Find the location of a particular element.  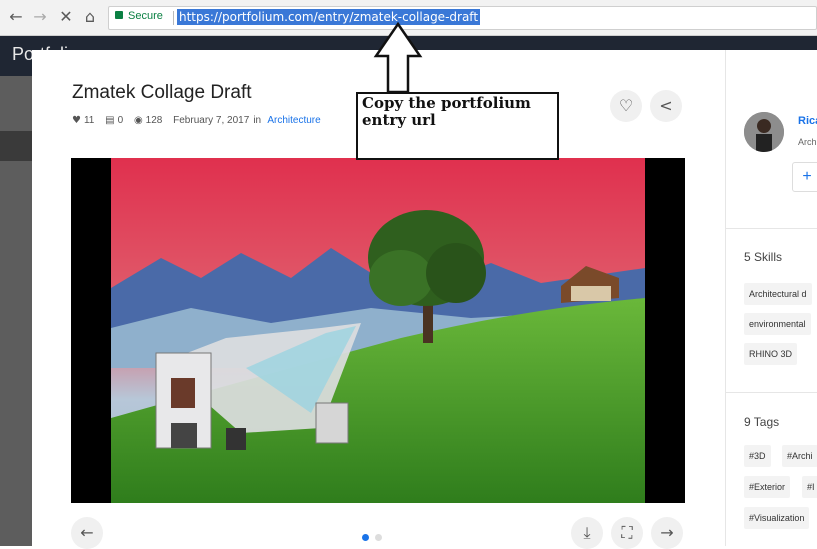

user-name-link: Rica is located at coordinates (807, 121).